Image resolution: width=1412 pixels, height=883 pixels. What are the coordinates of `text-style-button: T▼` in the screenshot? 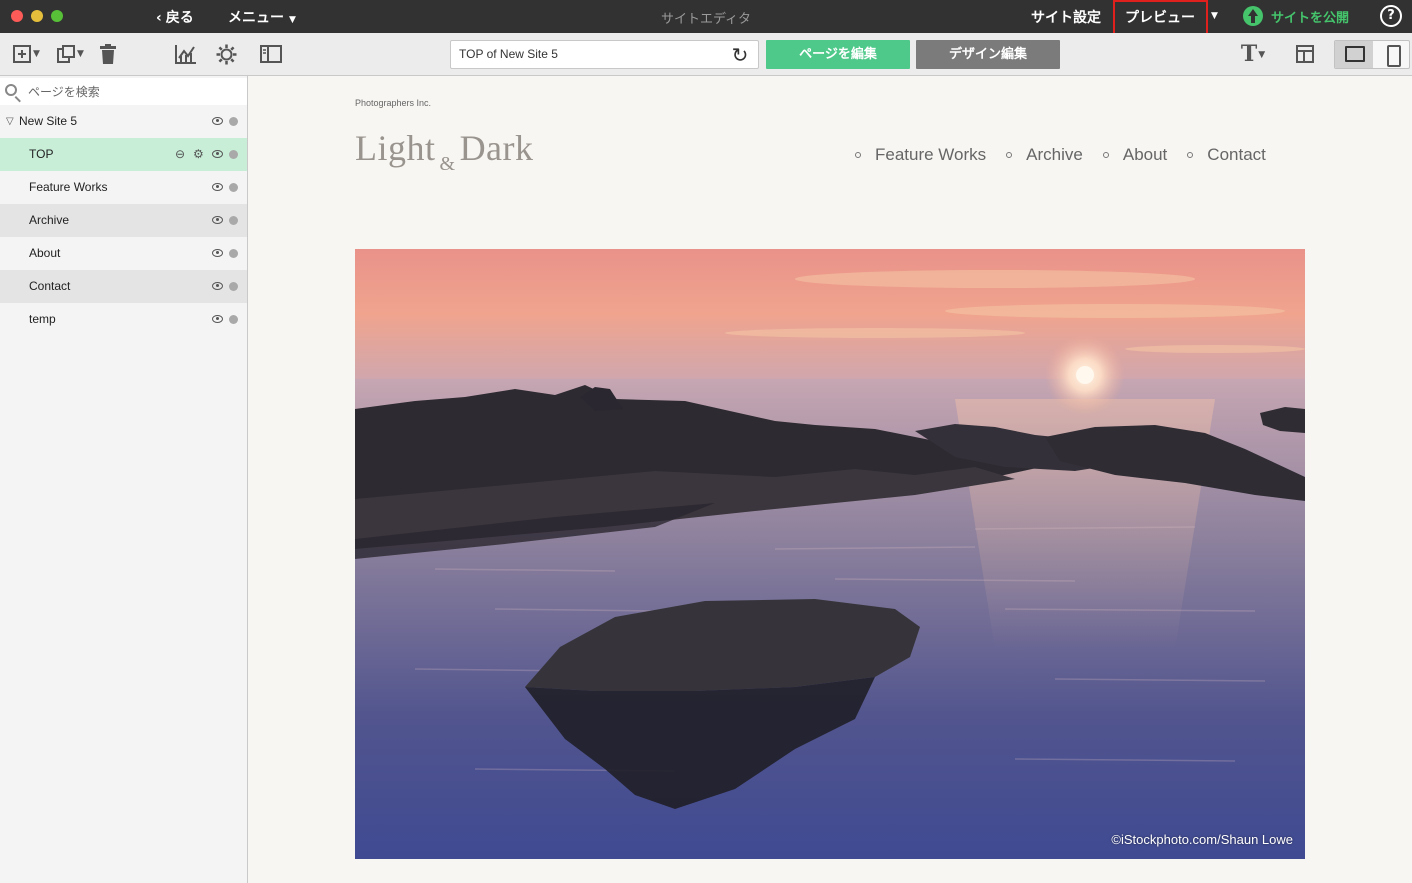 It's located at (1253, 54).